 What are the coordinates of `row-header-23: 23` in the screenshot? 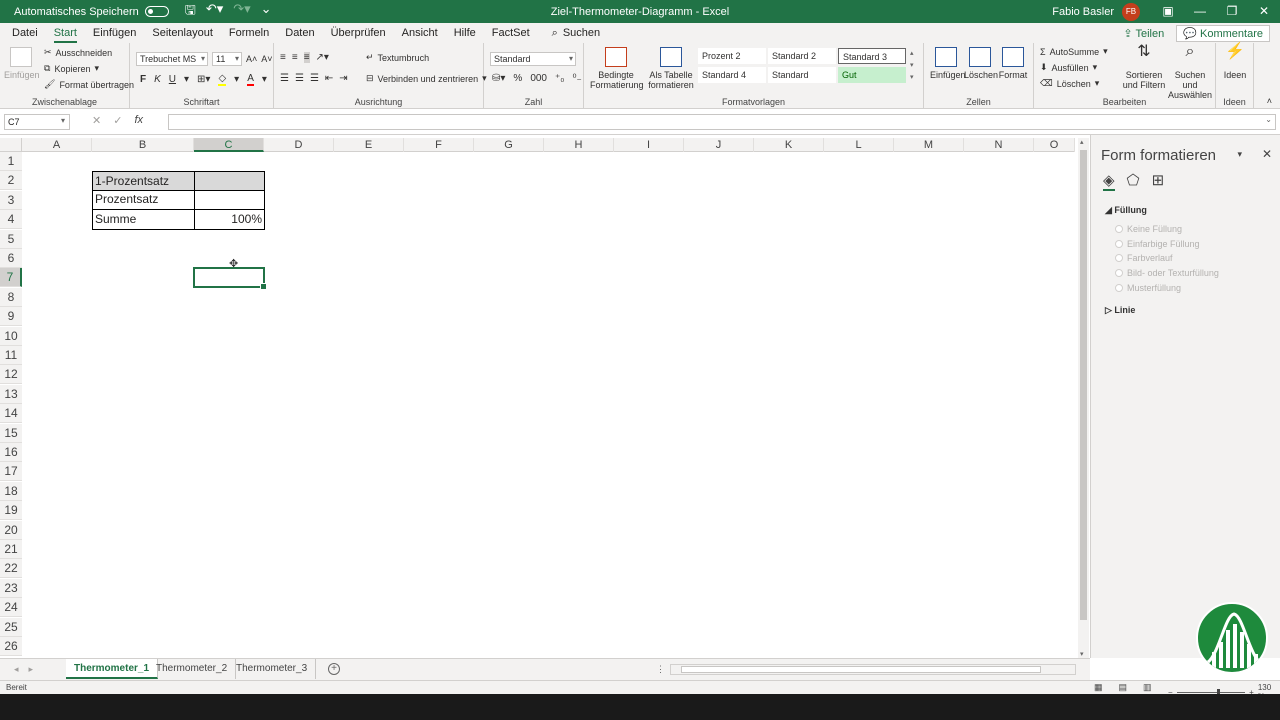 It's located at (11, 588).